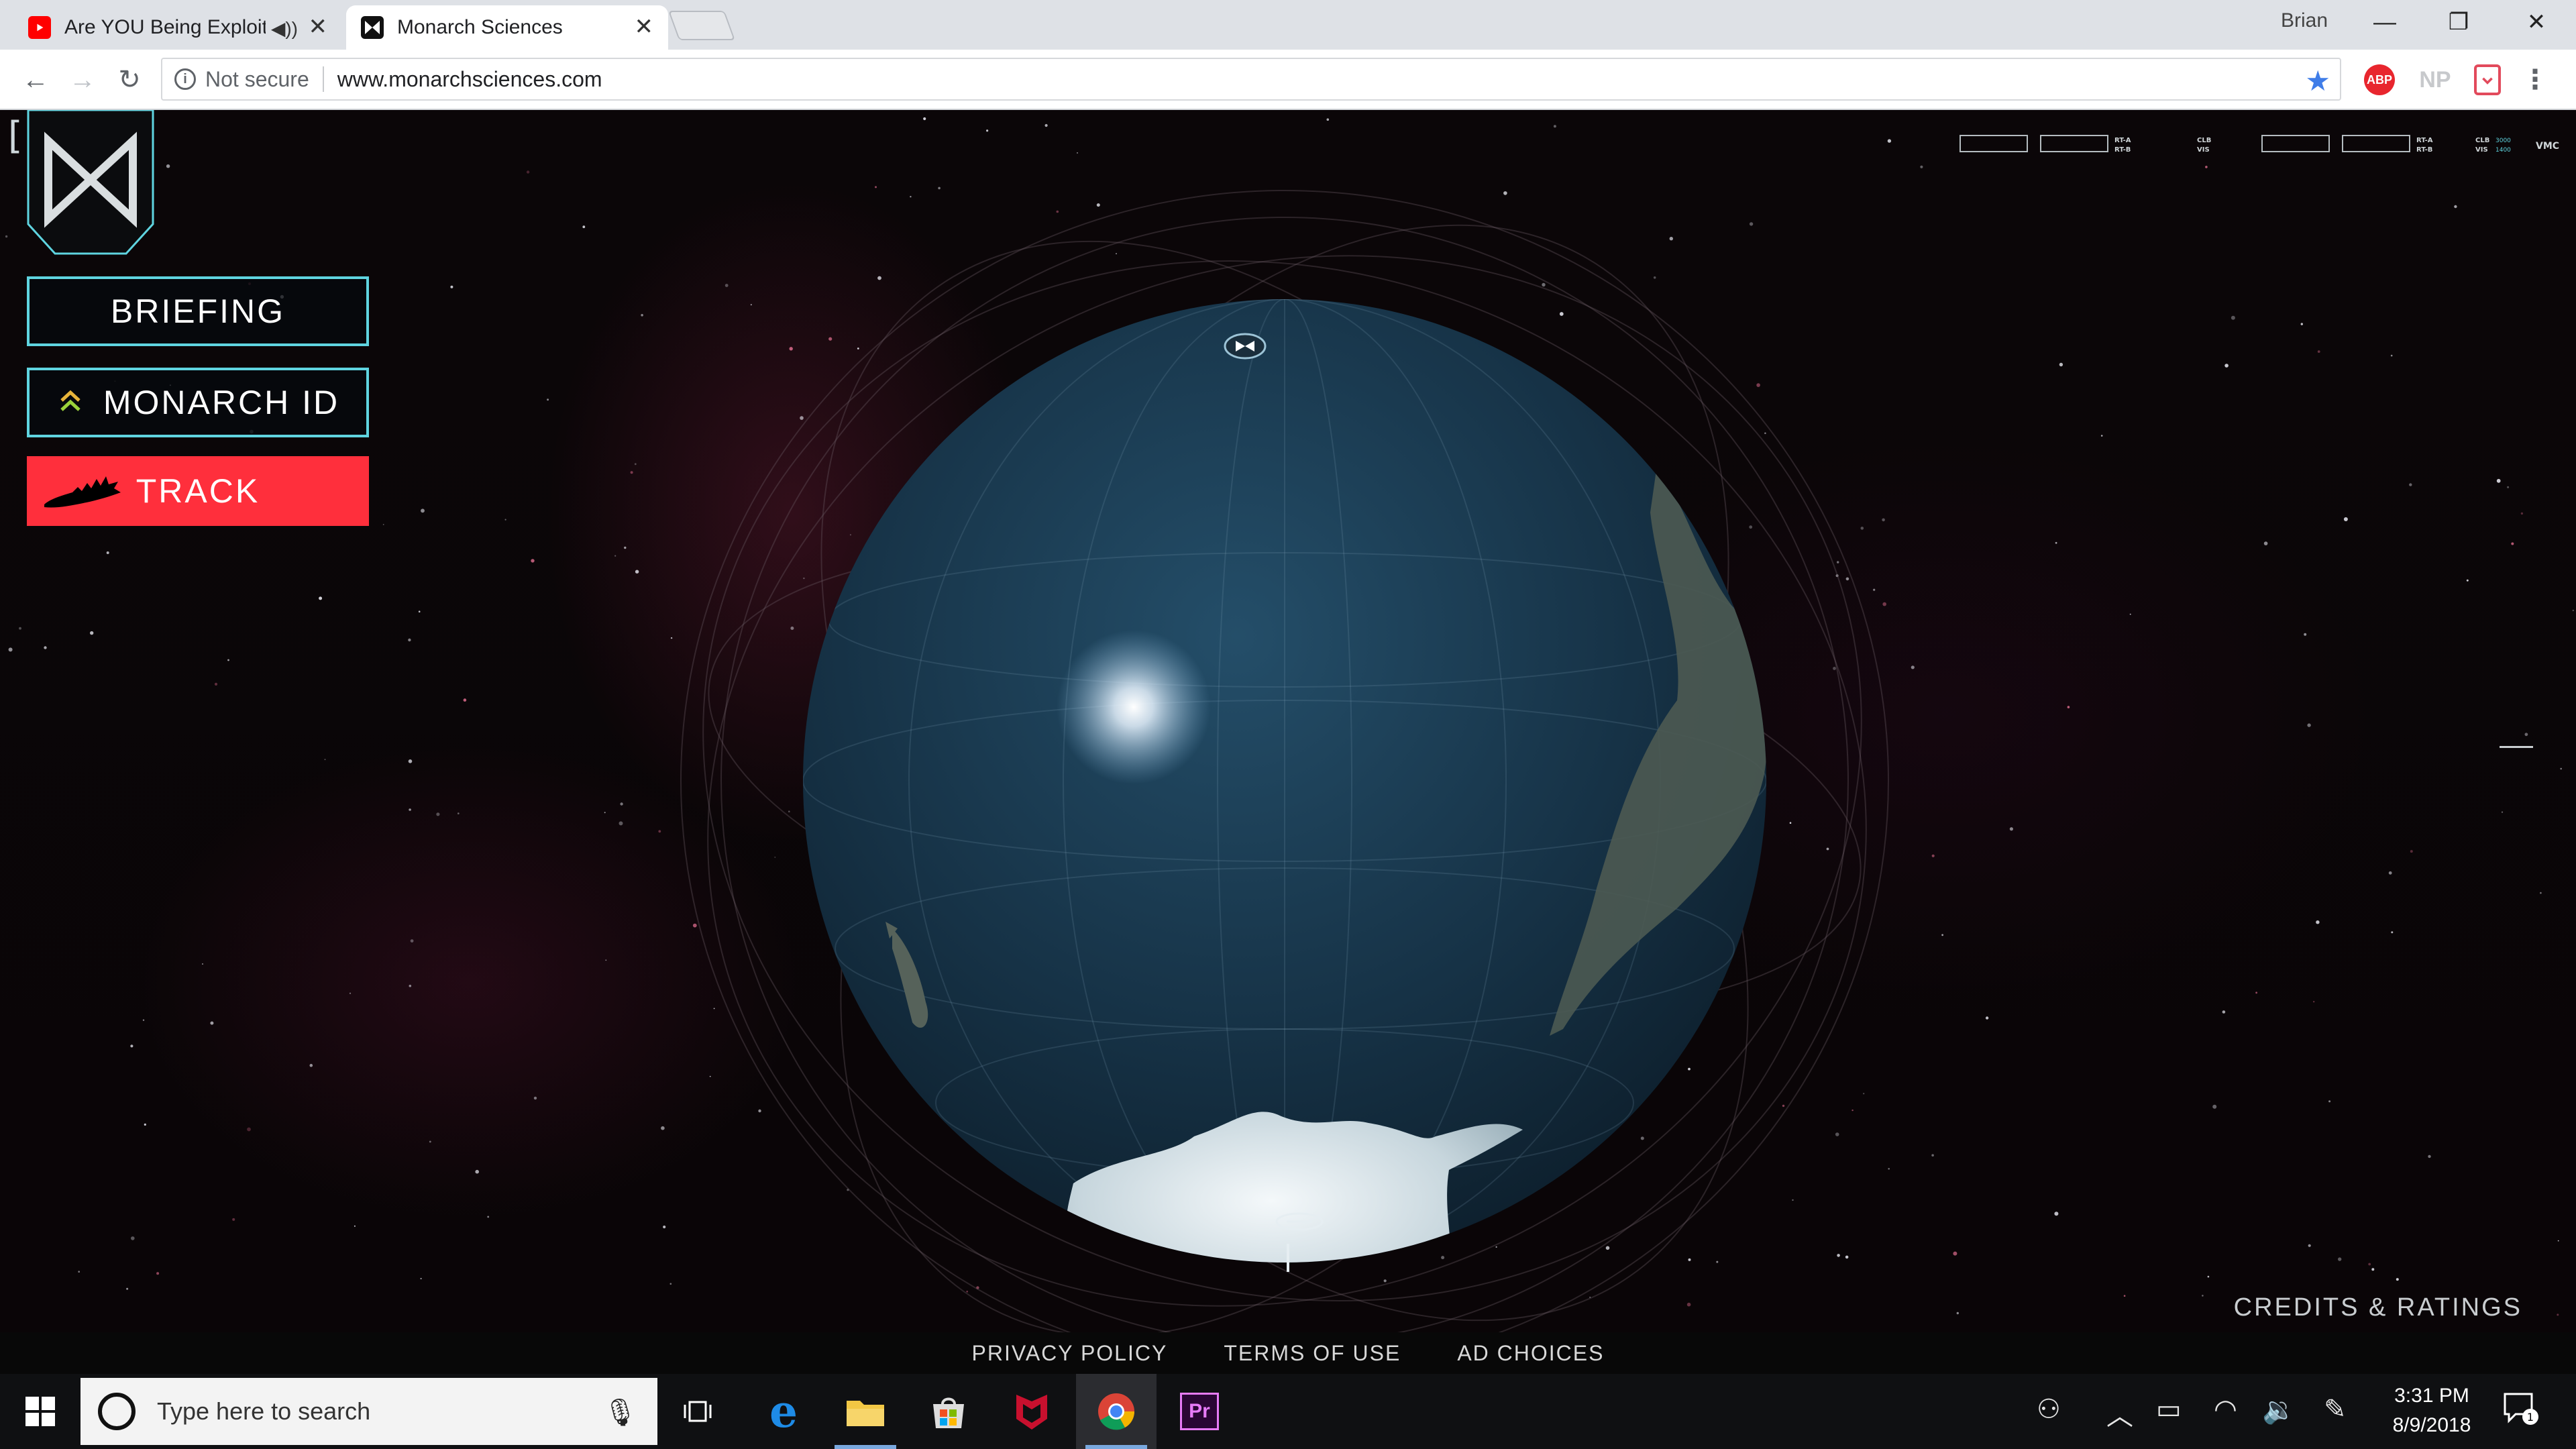 The height and width of the screenshot is (1449, 2576). Describe the element at coordinates (1312, 1353) in the screenshot. I see `terms-of-use-link: TERMS OF USE` at that location.